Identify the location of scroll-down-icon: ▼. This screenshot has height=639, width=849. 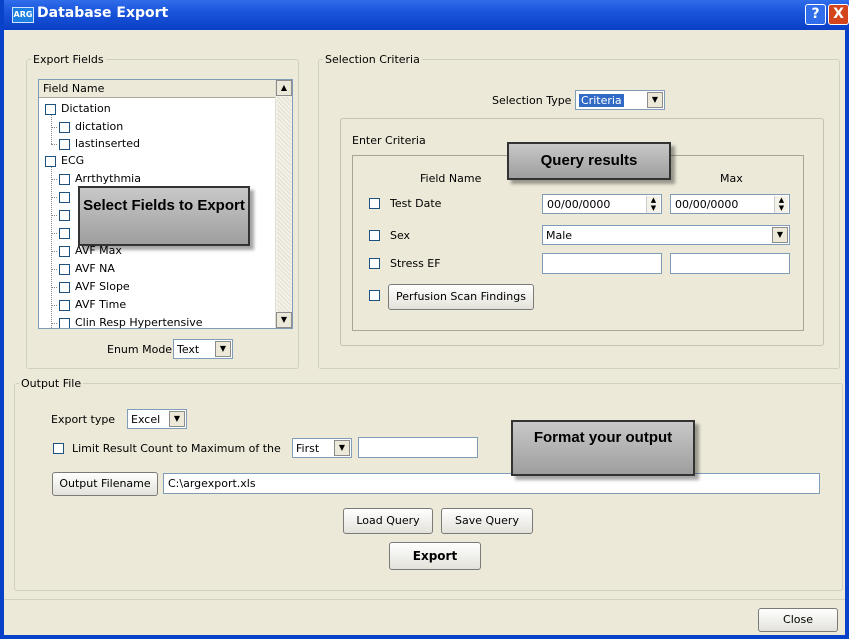
(284, 320).